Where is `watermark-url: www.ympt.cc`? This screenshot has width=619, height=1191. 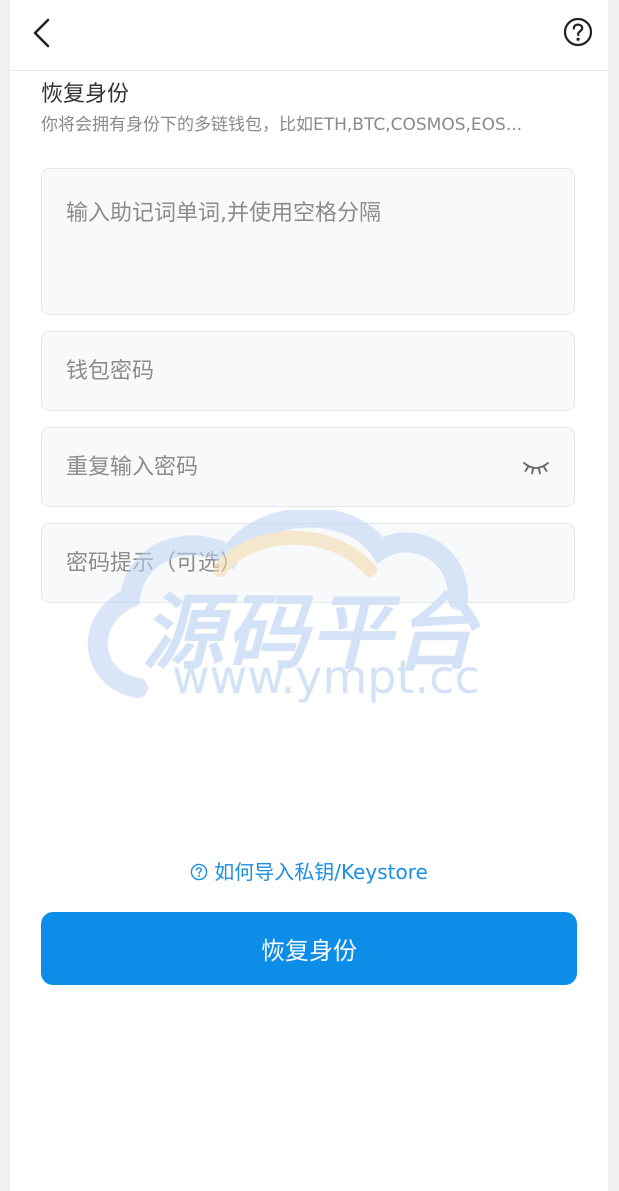
watermark-url: www.ympt.cc is located at coordinates (326, 677).